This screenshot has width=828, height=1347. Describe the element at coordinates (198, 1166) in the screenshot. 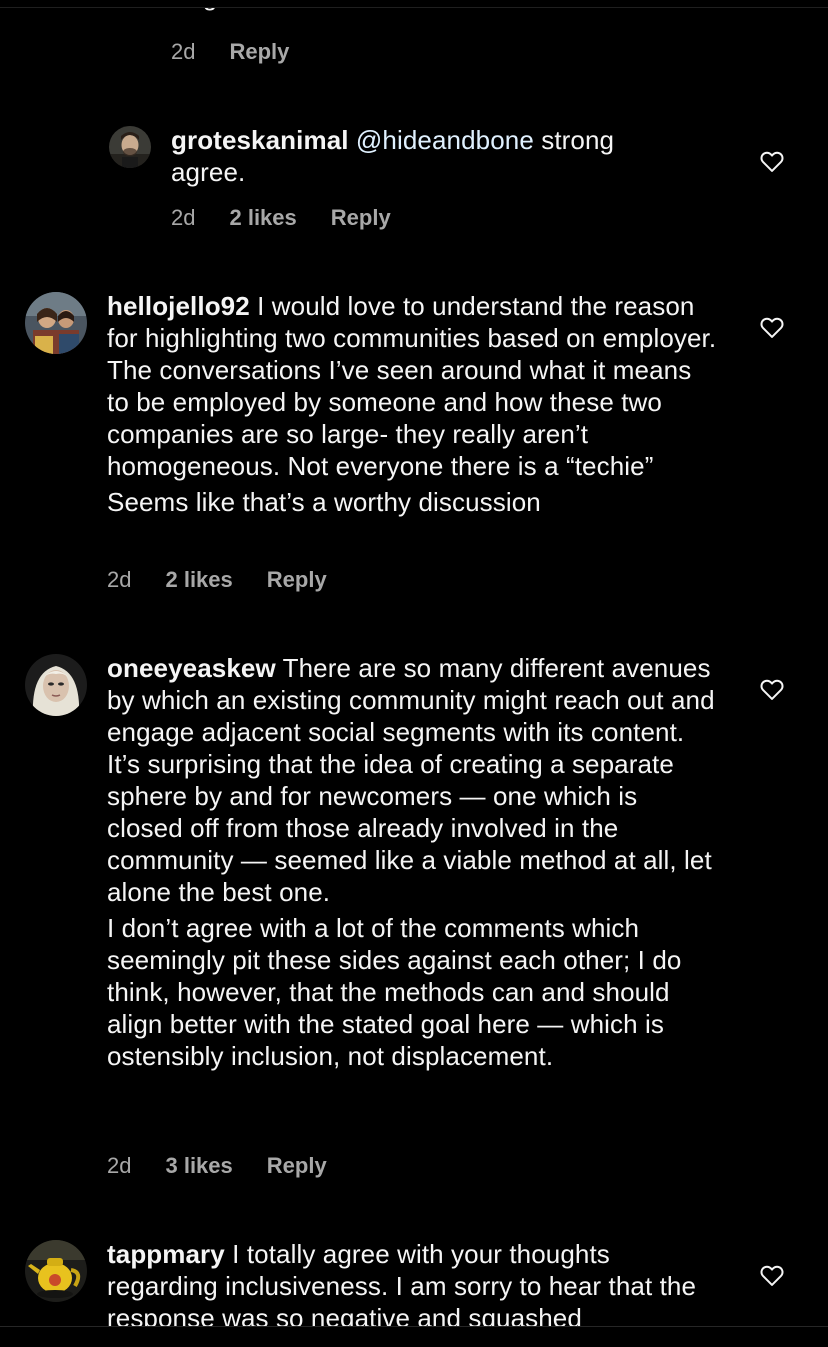

I see `likes-count: 3 likes` at that location.